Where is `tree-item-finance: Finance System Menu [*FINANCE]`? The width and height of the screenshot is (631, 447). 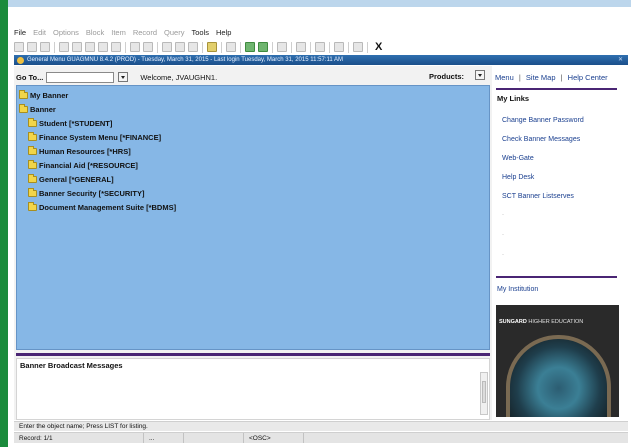 tree-item-finance: Finance System Menu [*FINANCE] is located at coordinates (94, 137).